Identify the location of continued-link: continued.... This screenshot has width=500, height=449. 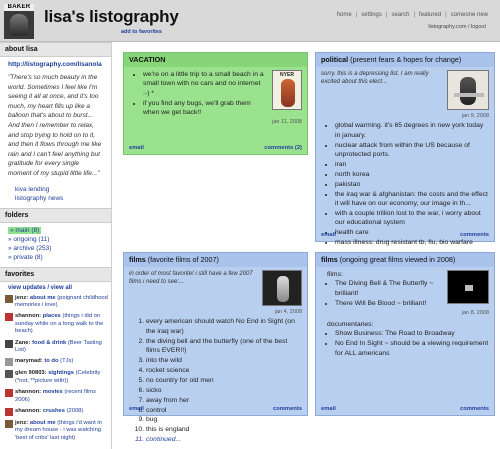
(224, 439).